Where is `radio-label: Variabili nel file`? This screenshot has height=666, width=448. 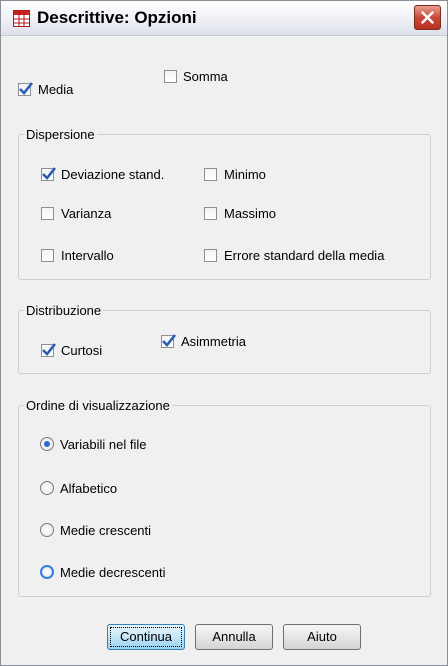
radio-label: Variabili nel file is located at coordinates (103, 444).